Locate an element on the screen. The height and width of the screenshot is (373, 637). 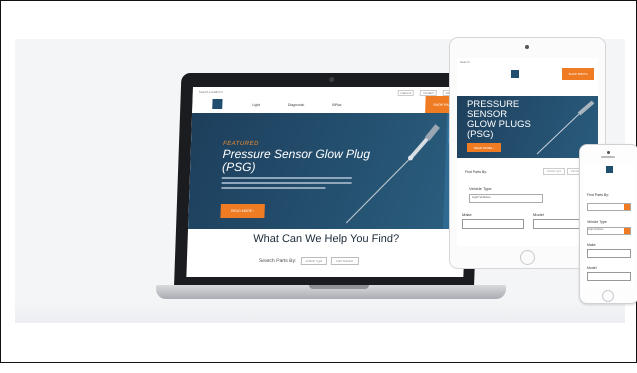
speaker-grille is located at coordinates (608, 157).